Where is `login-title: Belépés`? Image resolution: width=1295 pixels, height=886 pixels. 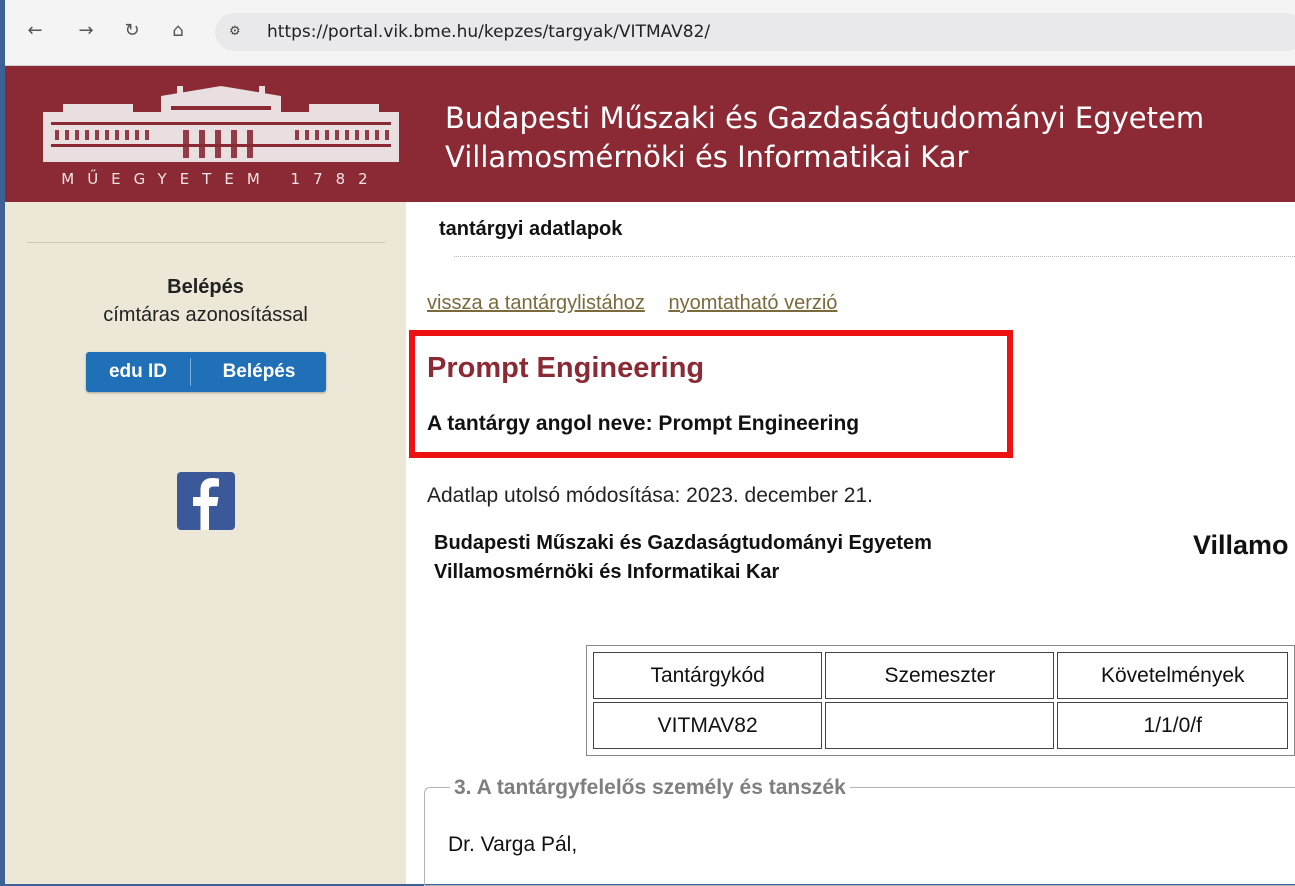
login-title: Belépés is located at coordinates (205, 287).